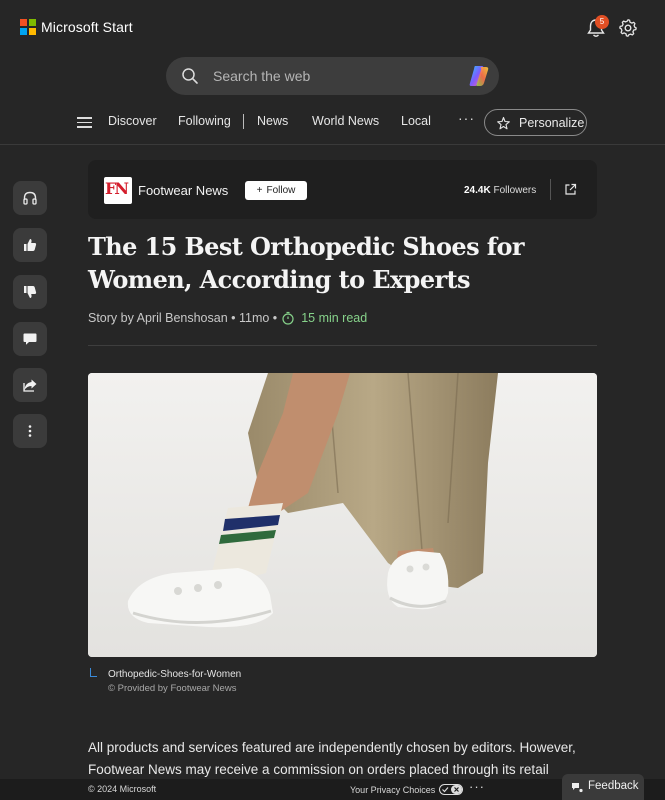 Image resolution: width=665 pixels, height=800 pixels. I want to click on open-external-icon, so click(570, 189).